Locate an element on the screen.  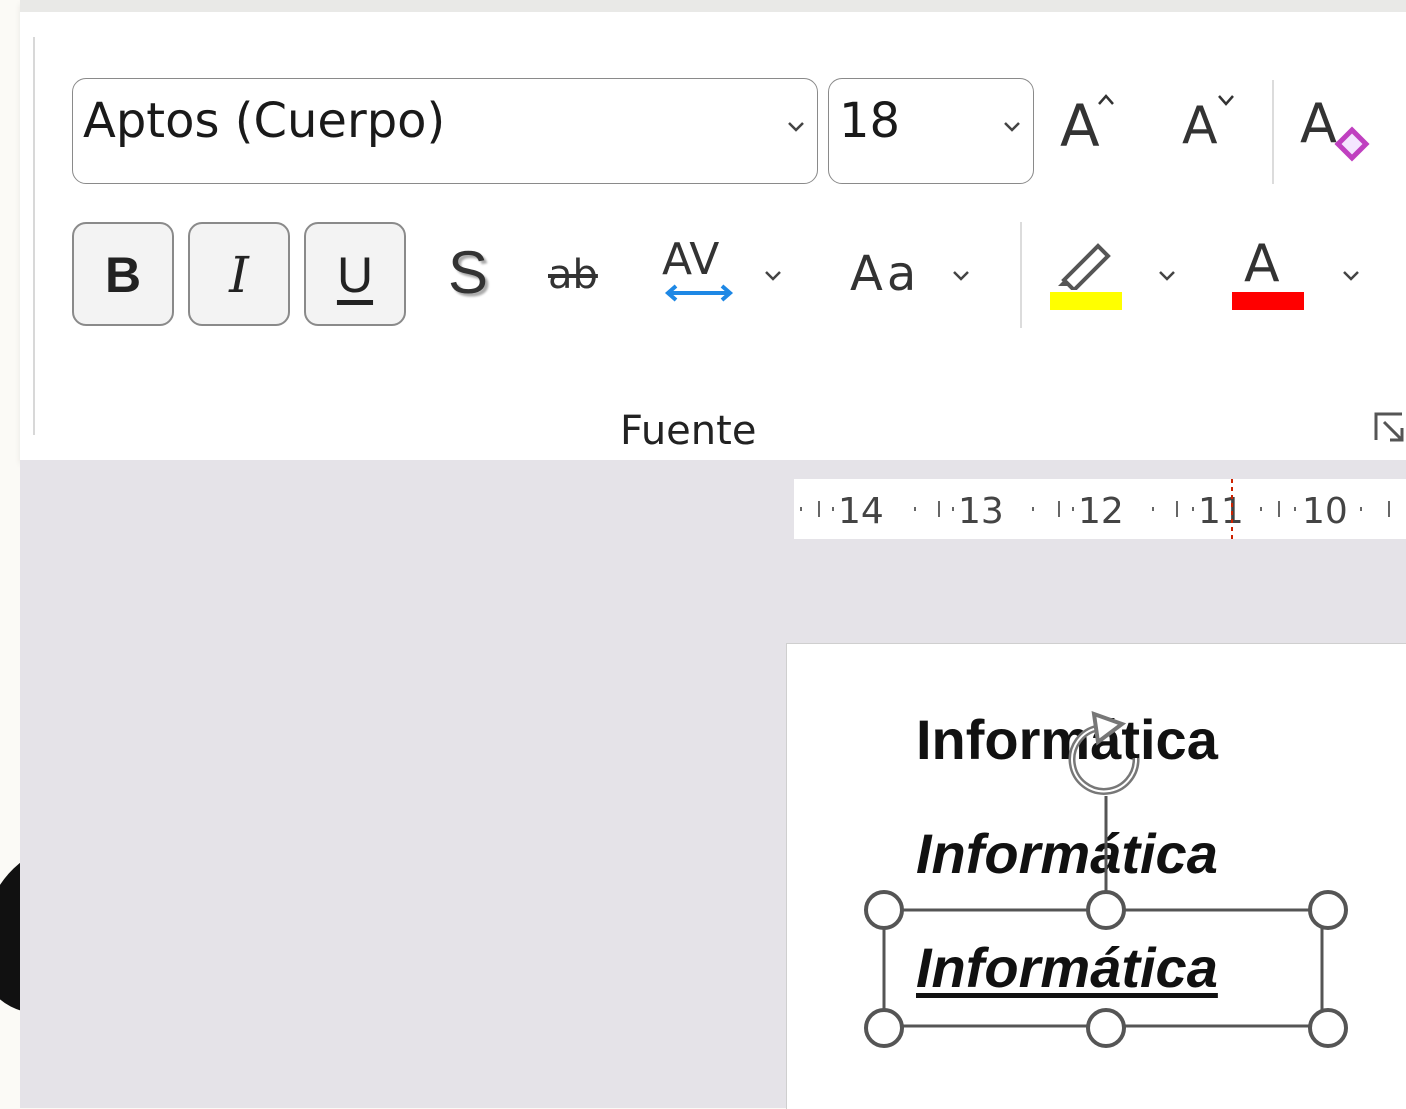
horizontal-ruler: 14 13 12 11 10 is located at coordinates (1100, 509).